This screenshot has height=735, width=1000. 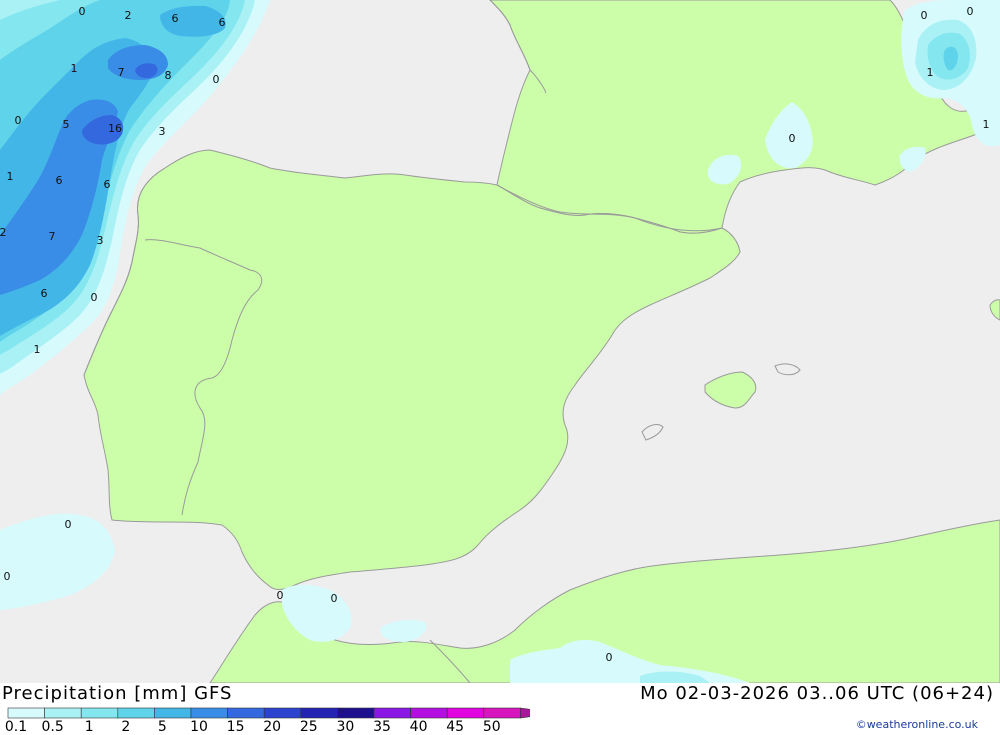 I want to click on forecast-datetime: Mo 02-03-2026 03..06 UTC (06+24), so click(x=817, y=693).